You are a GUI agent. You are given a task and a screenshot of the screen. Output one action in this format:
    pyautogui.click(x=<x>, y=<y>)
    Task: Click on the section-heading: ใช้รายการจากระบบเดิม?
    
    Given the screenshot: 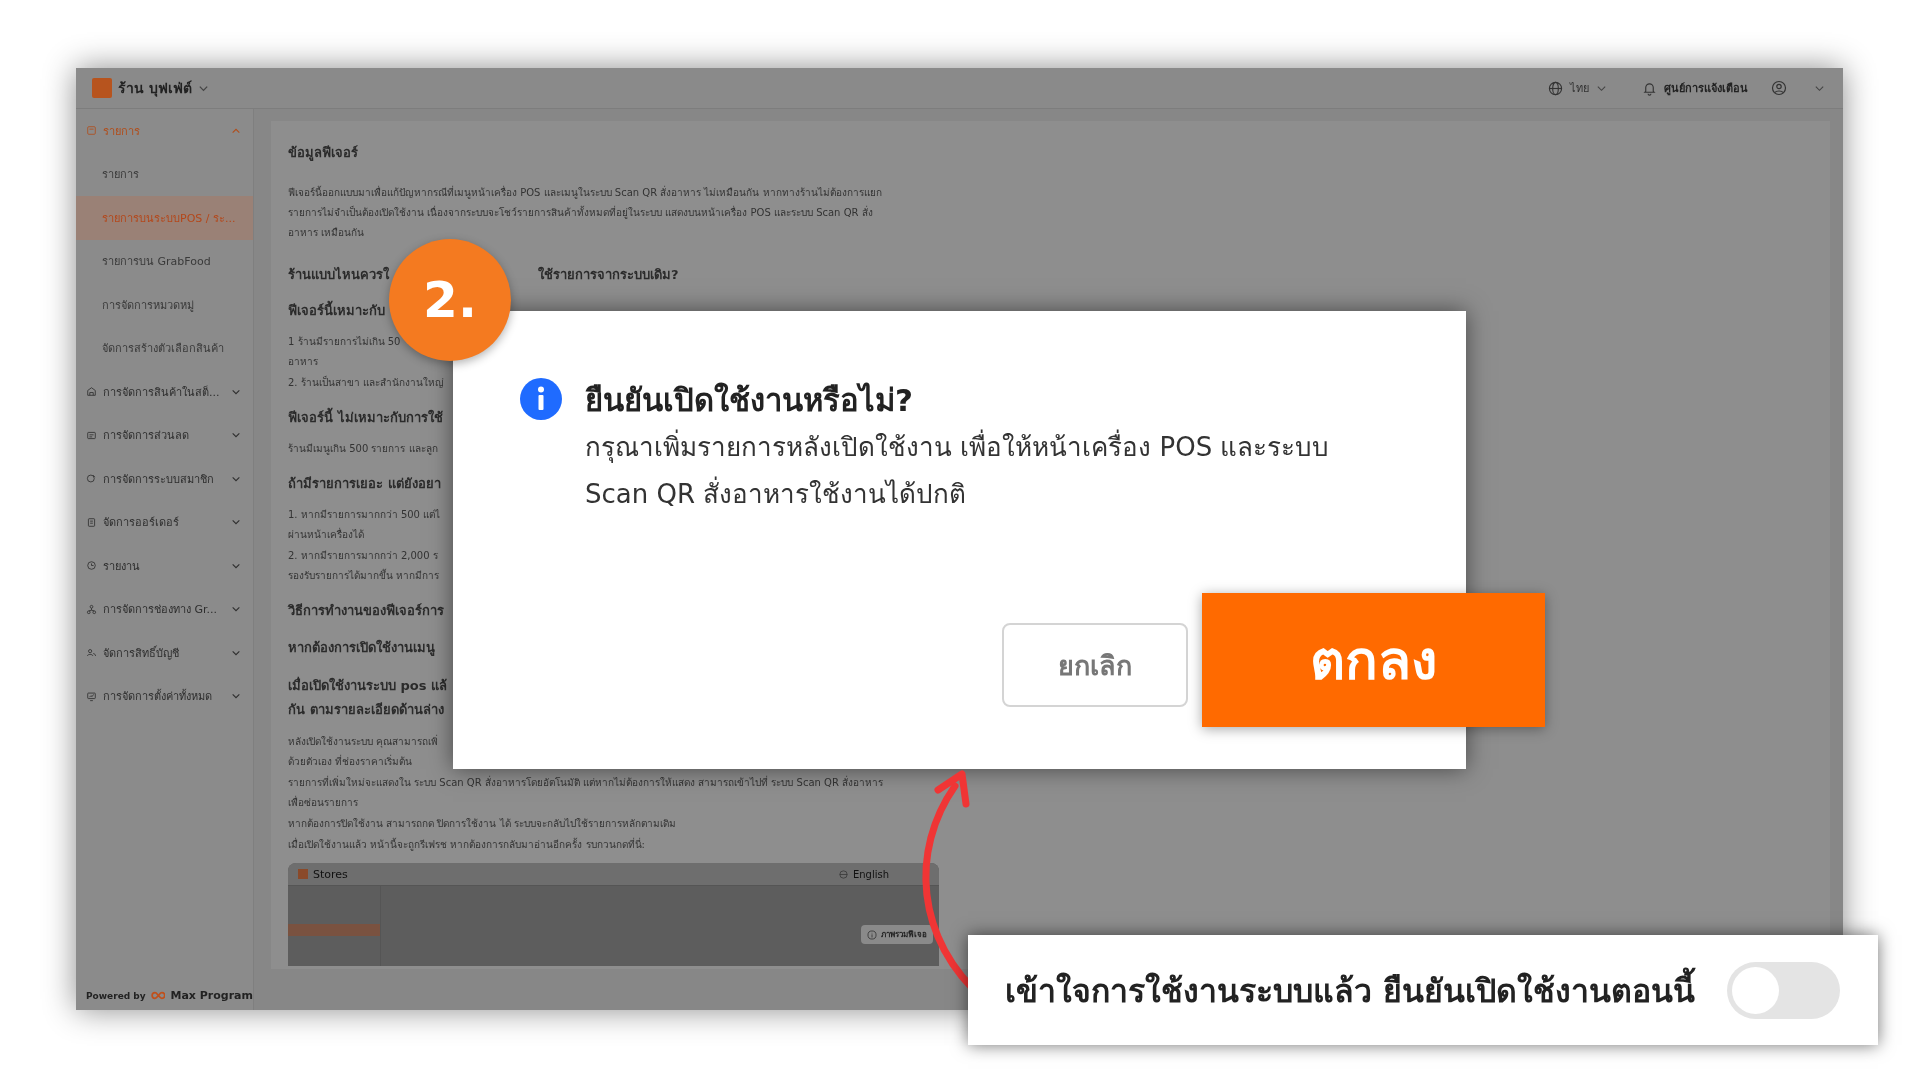 What is the action you would take?
    pyautogui.click(x=608, y=274)
    